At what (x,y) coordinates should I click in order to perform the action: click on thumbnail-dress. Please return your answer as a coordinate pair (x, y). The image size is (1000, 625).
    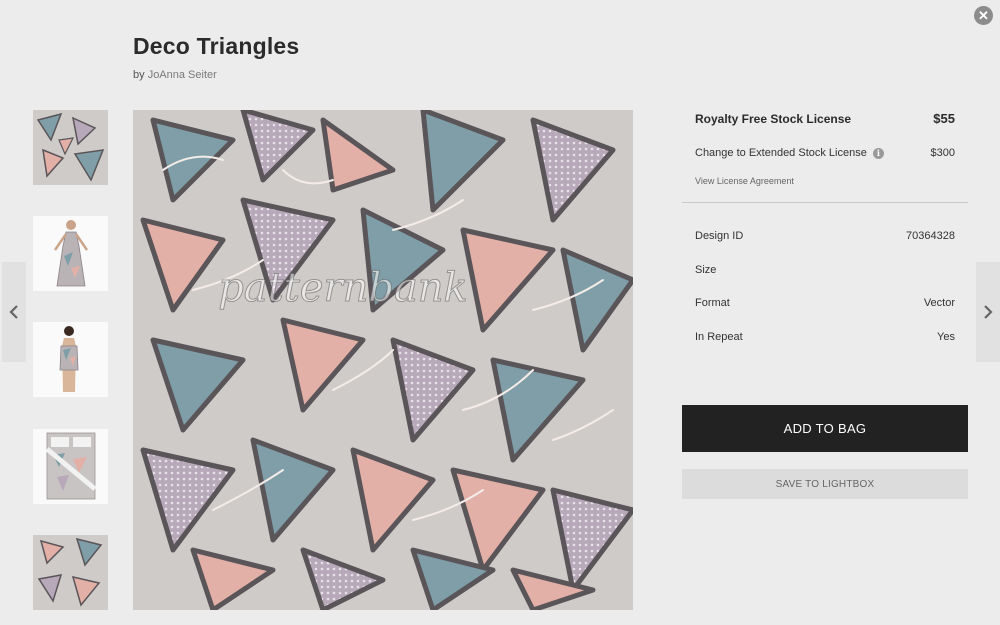
    Looking at the image, I should click on (70, 253).